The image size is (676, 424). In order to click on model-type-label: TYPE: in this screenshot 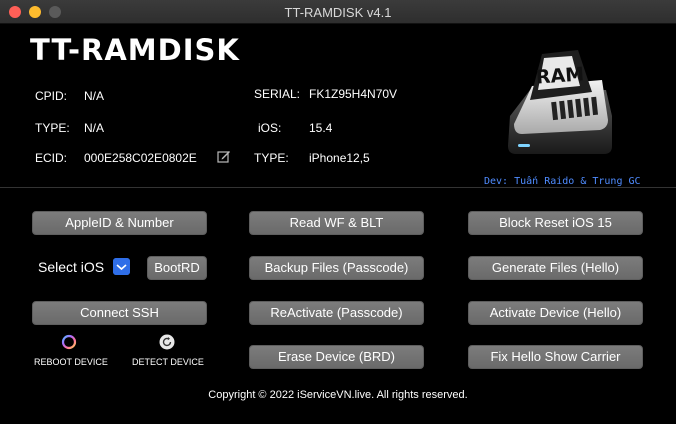, I will do `click(271, 158)`.